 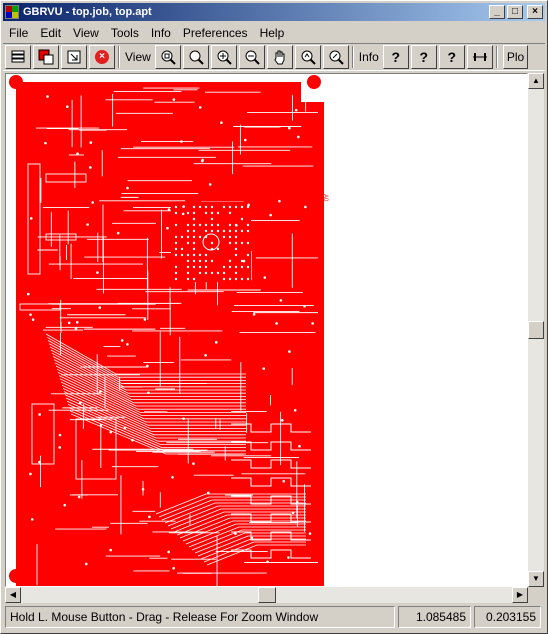 What do you see at coordinates (18, 33) in the screenshot?
I see `menu-file: File` at bounding box center [18, 33].